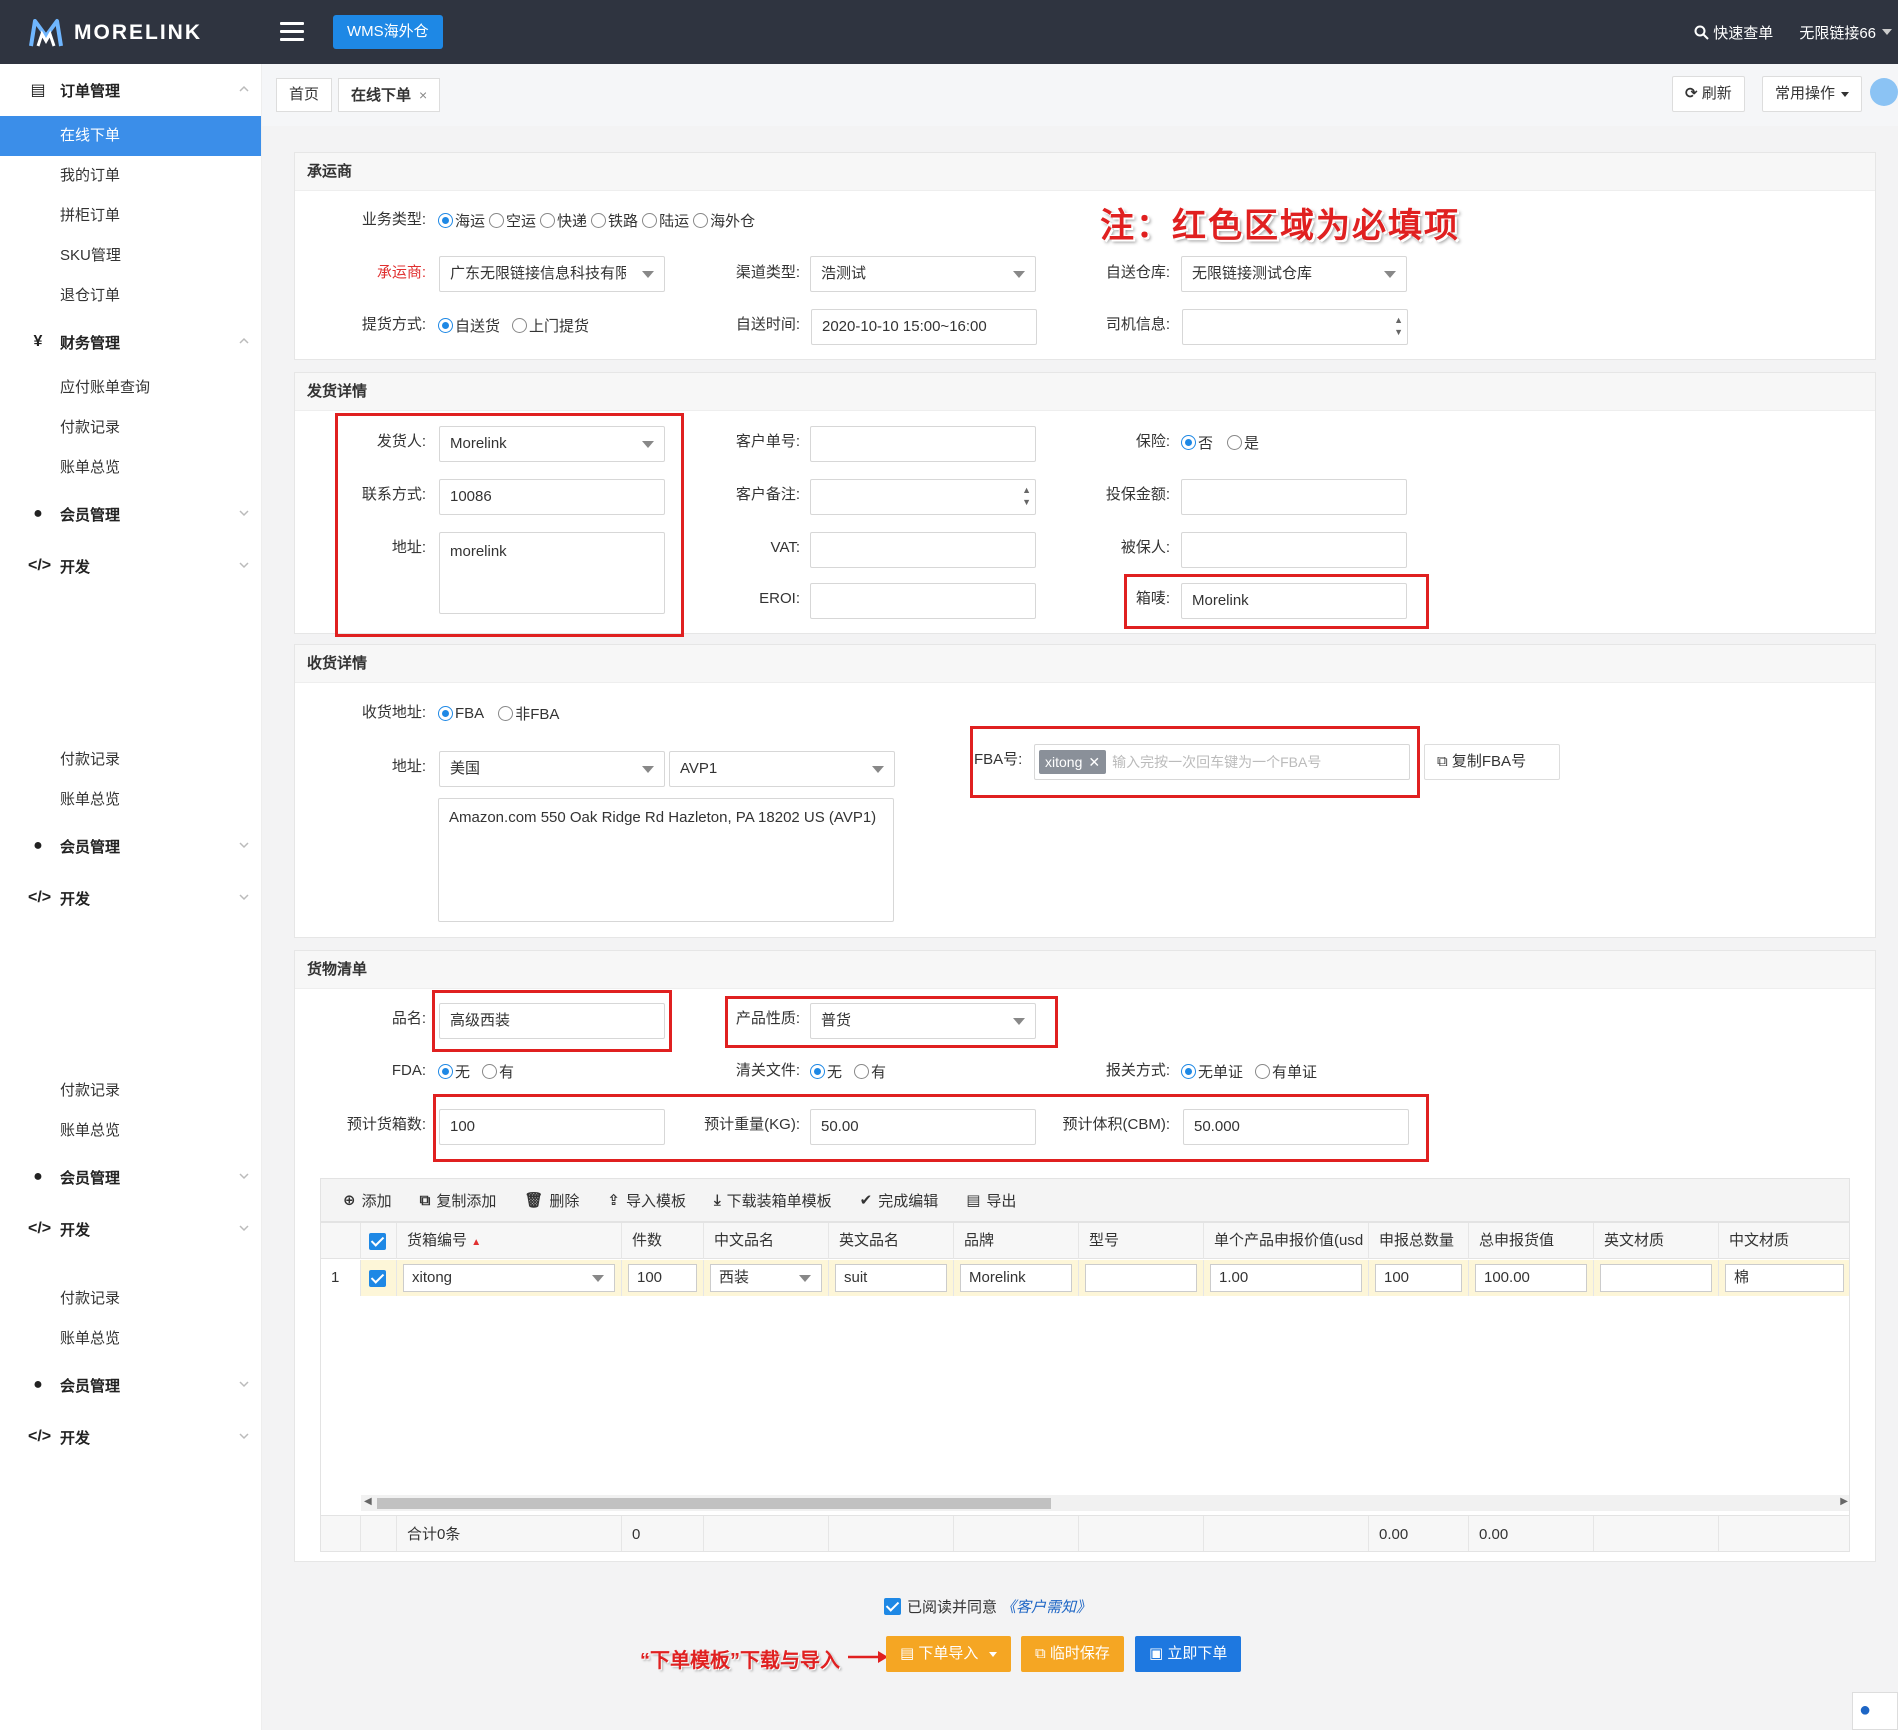 The image size is (1898, 1730). What do you see at coordinates (379, 1278) in the screenshot?
I see `row-checkbox` at bounding box center [379, 1278].